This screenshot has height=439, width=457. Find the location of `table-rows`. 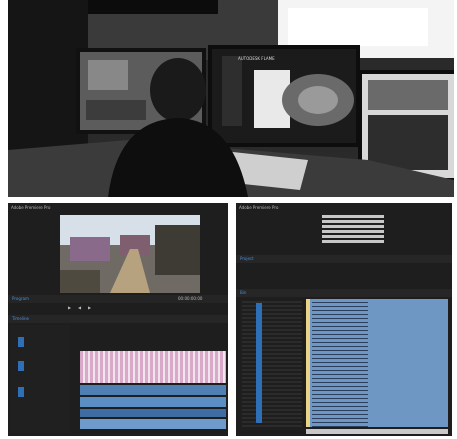

table-rows is located at coordinates (340, 363).